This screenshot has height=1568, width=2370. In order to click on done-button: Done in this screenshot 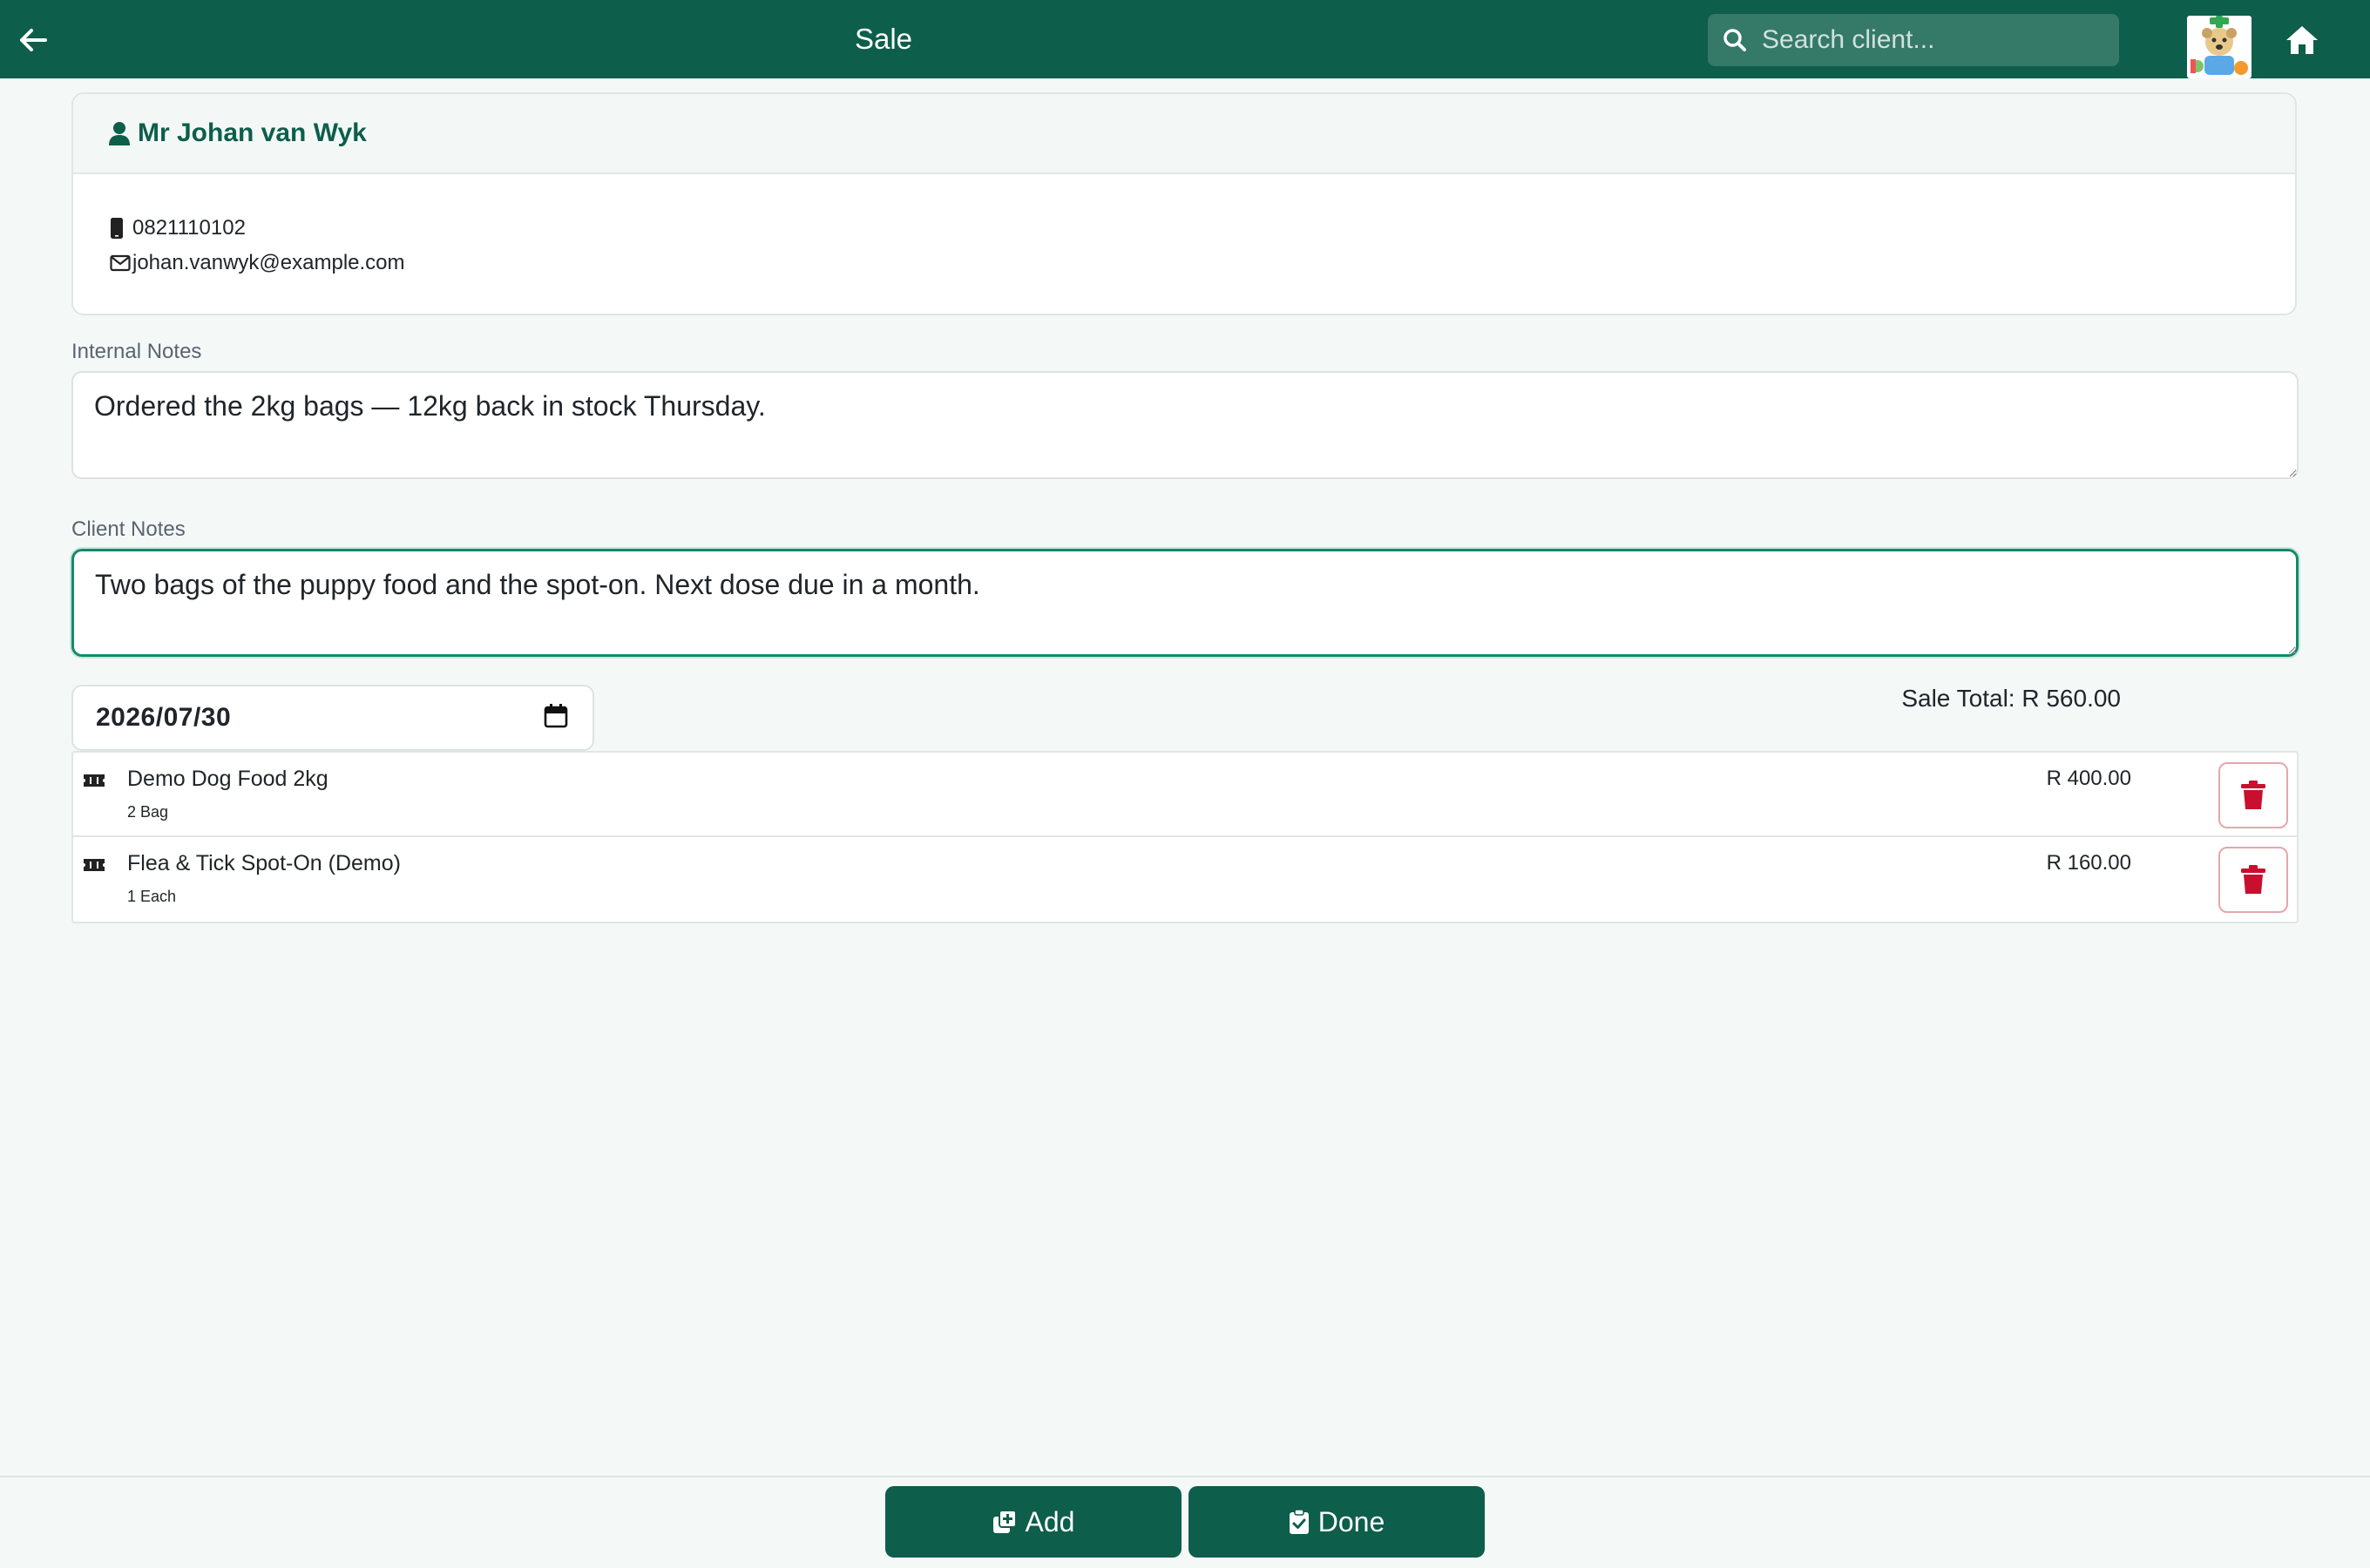, I will do `click(1336, 1522)`.